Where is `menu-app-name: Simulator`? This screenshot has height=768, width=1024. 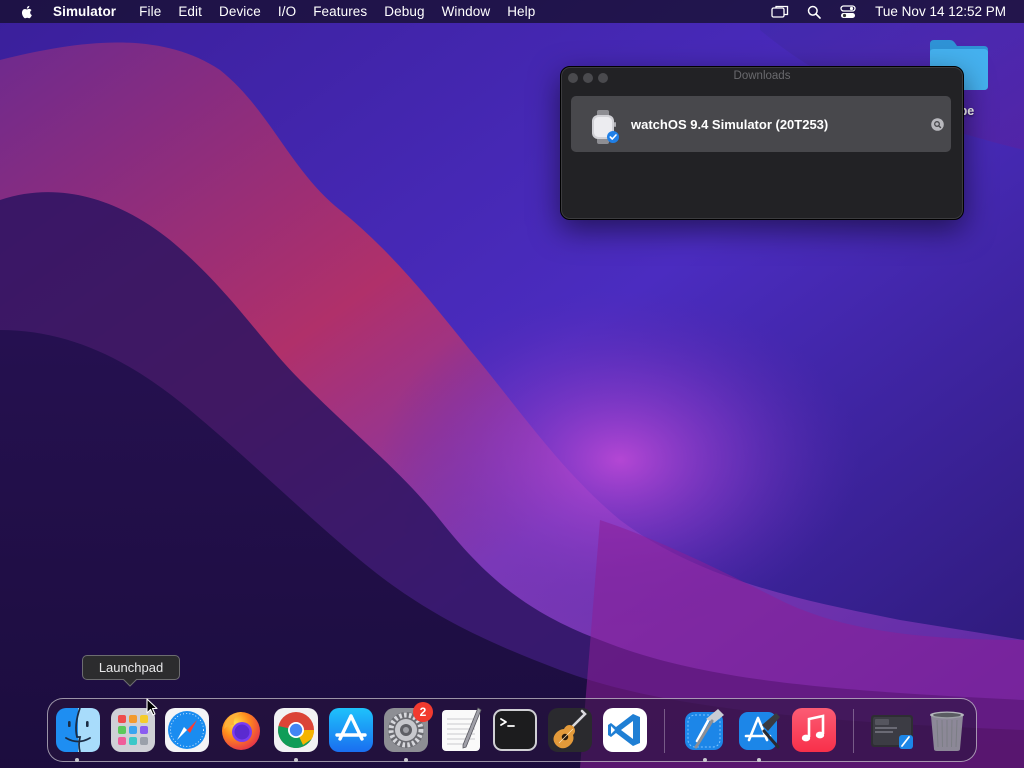
menu-app-name: Simulator is located at coordinates (84, 11).